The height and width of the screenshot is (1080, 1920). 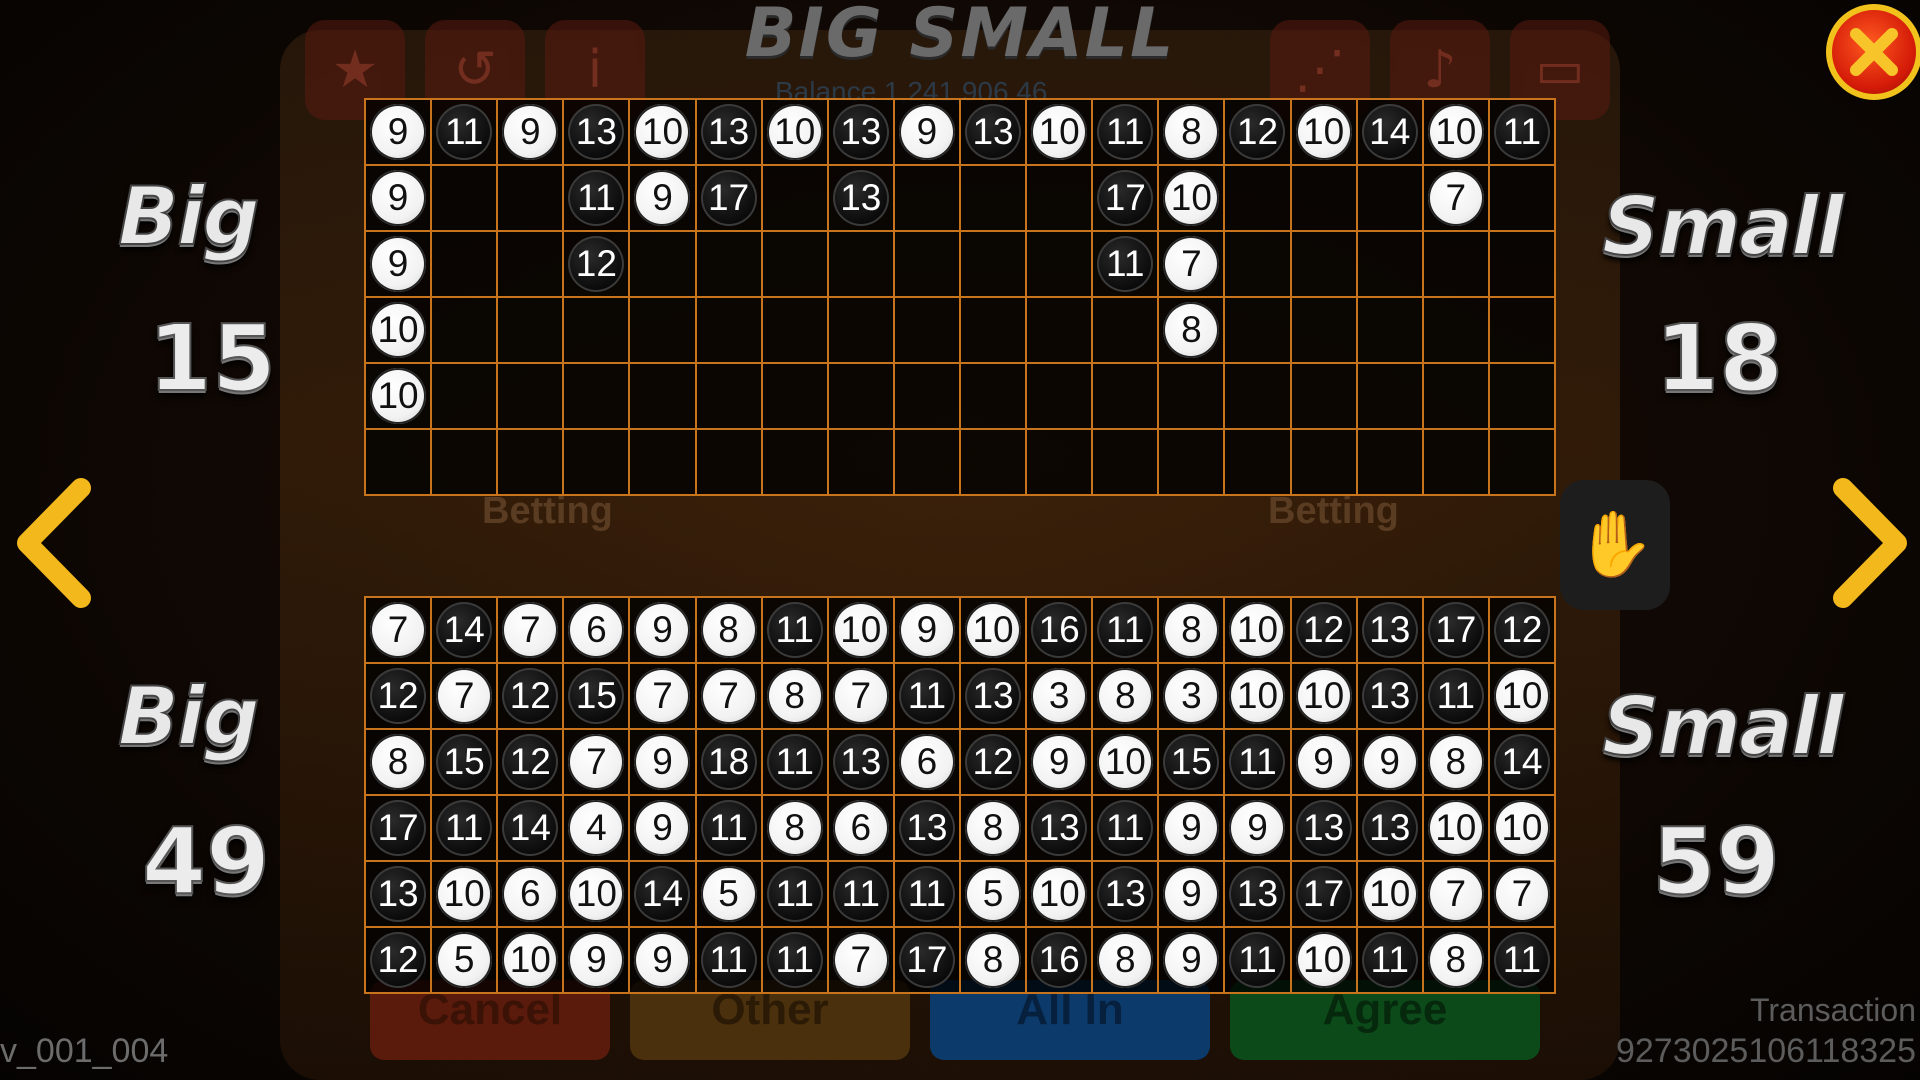 I want to click on top-cell: 13, so click(x=861, y=199).